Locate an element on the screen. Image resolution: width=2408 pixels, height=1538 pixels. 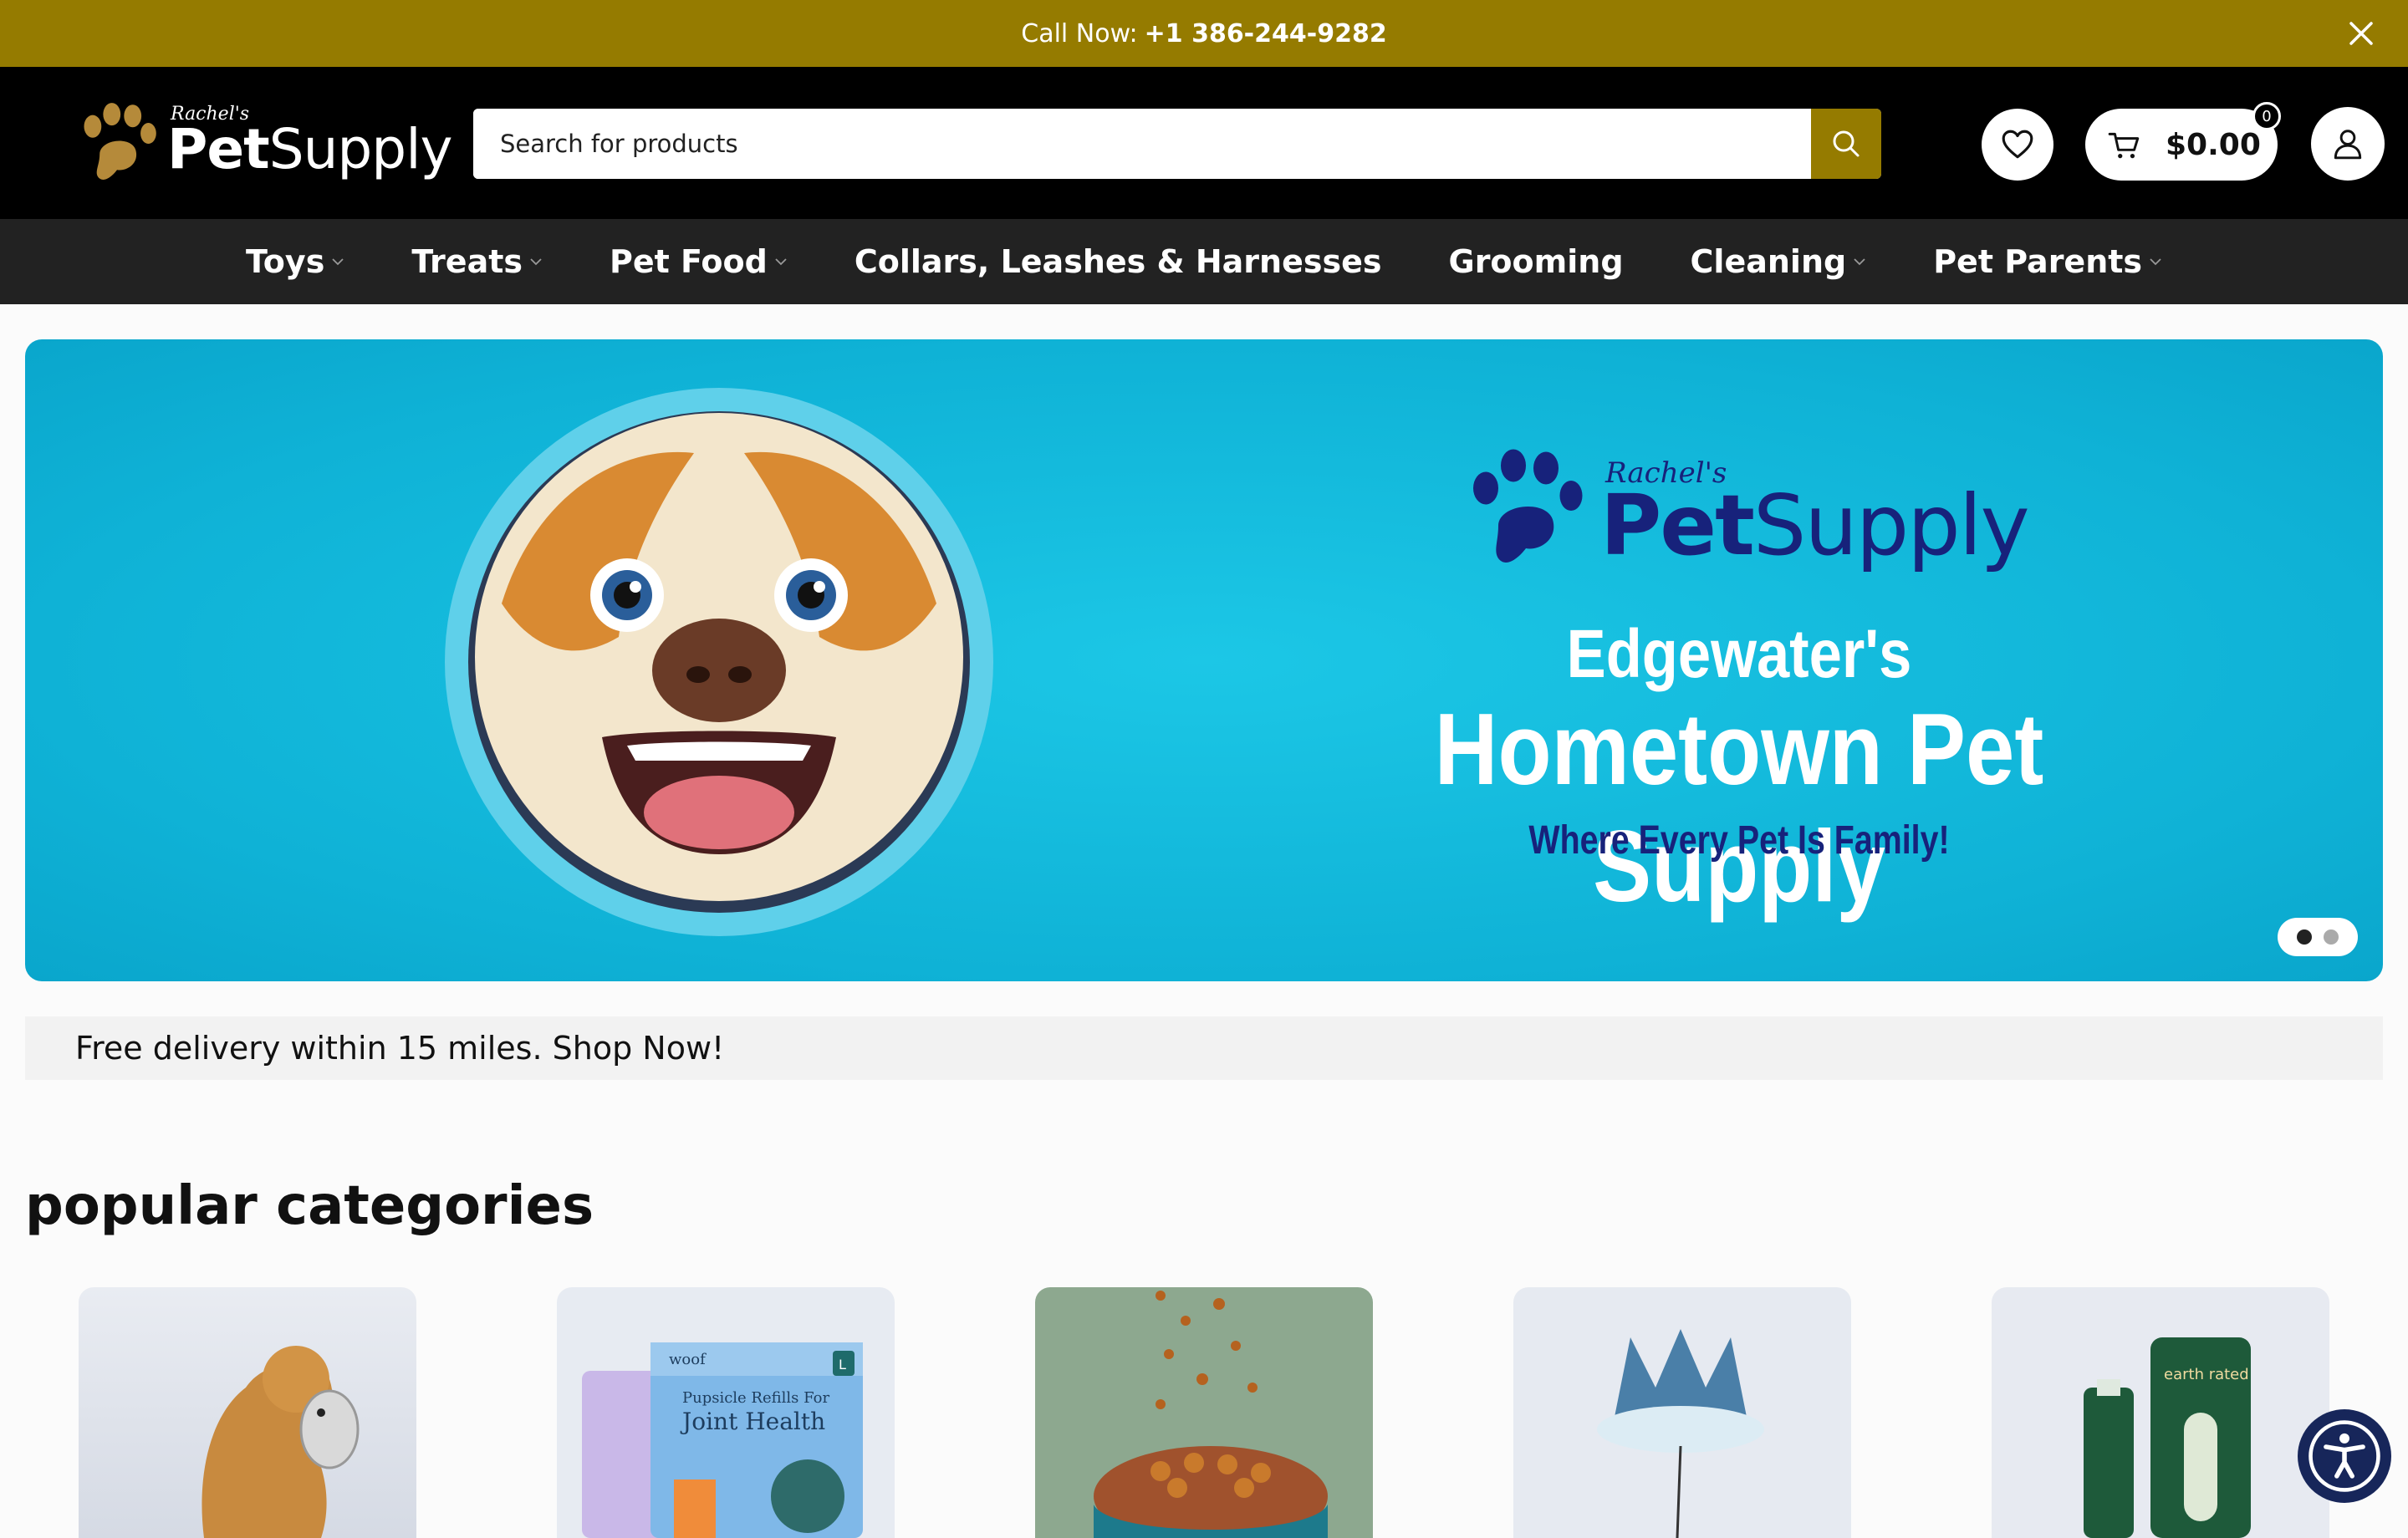
category-card-pet-food is located at coordinates (1204, 1413).